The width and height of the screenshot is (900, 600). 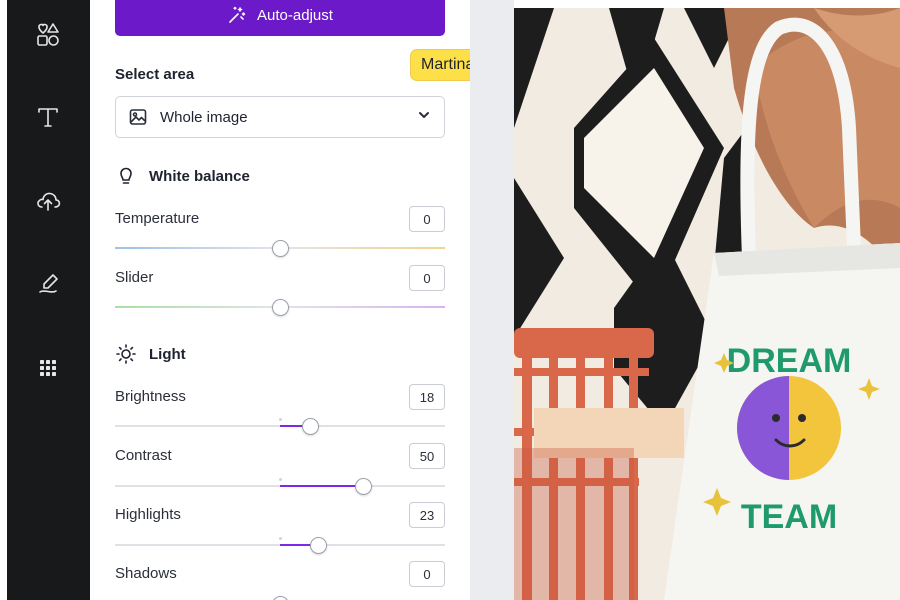 I want to click on sun-icon, so click(x=126, y=354).